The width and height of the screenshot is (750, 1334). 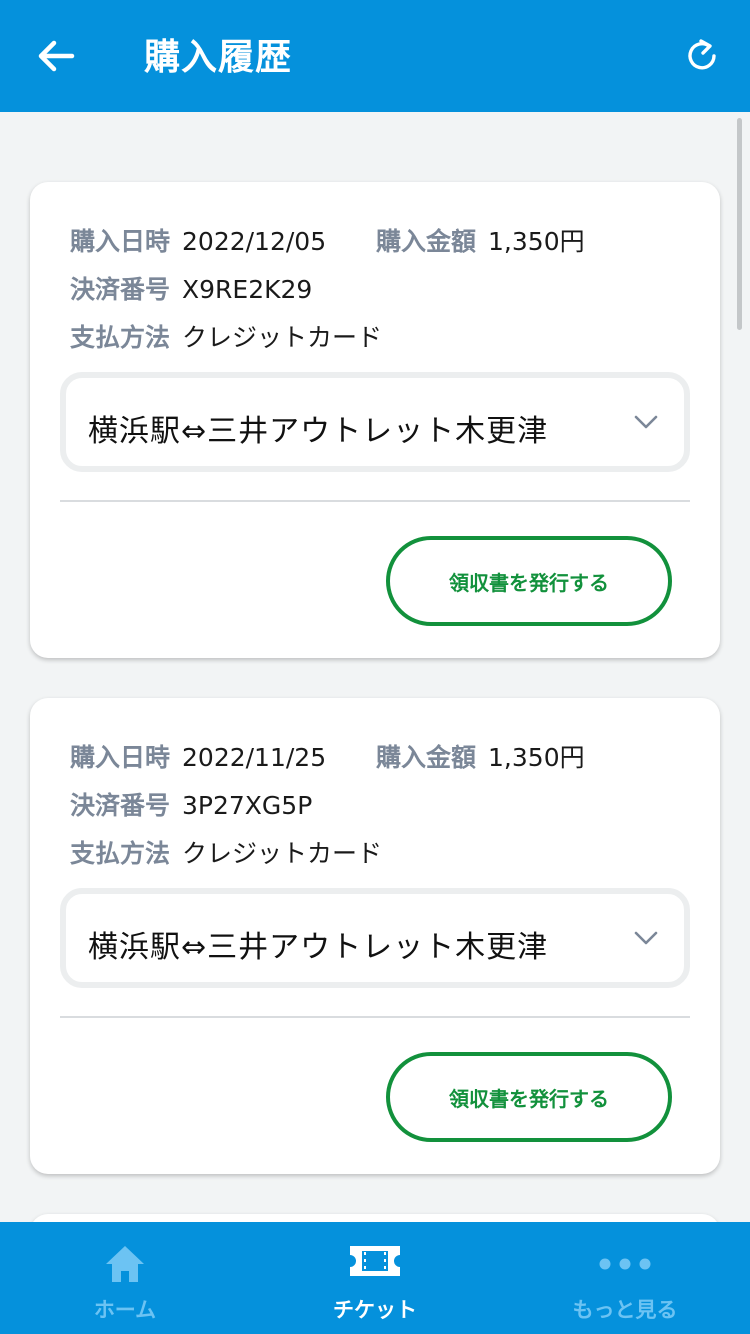 I want to click on ticket-icon, so click(x=375, y=1261).